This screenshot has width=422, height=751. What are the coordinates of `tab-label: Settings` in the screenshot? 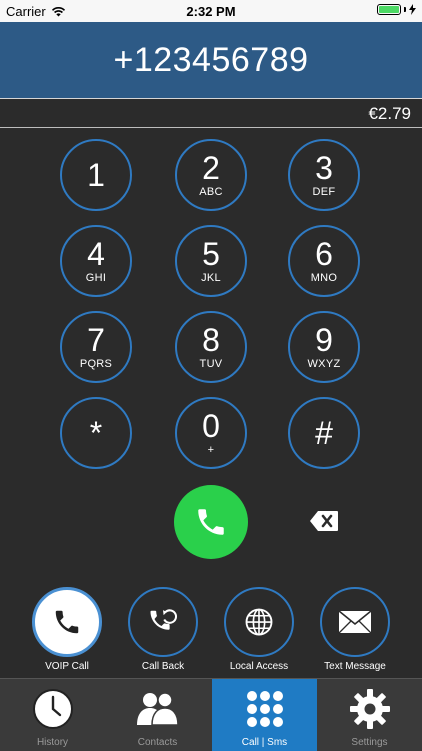 It's located at (369, 742).